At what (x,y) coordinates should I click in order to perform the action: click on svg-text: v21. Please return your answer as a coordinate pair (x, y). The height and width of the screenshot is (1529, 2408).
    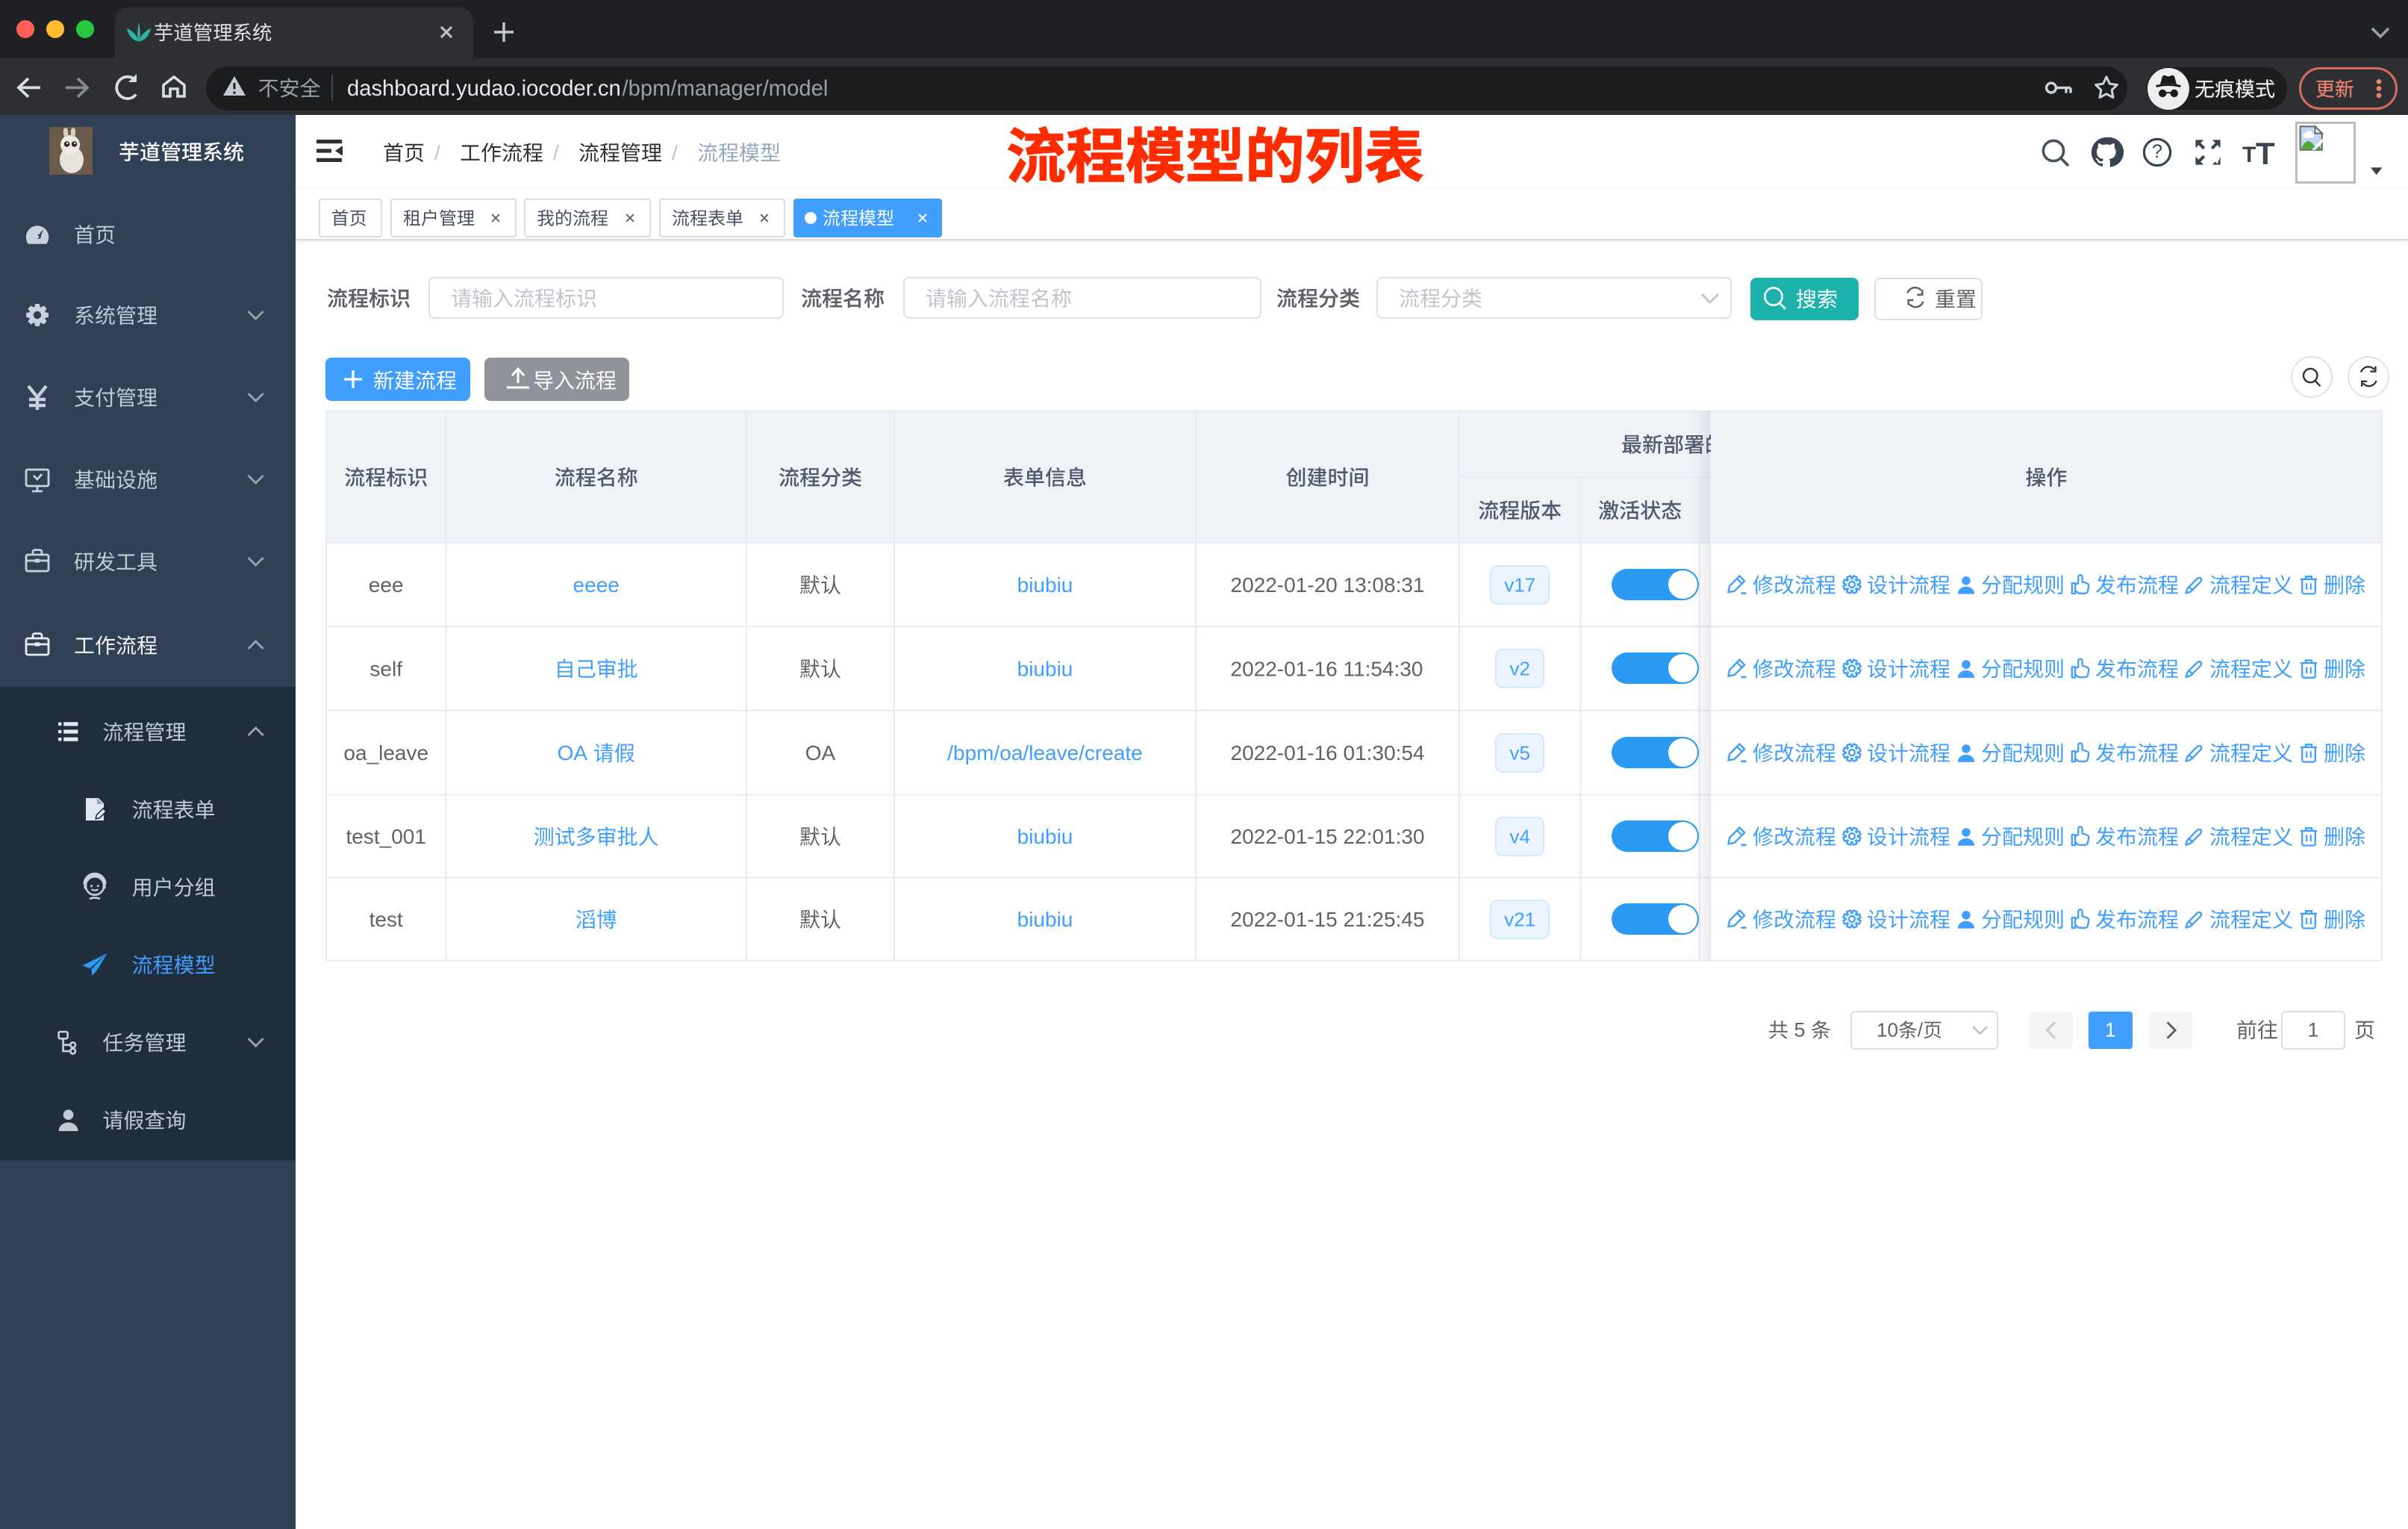
    Looking at the image, I should click on (1519, 919).